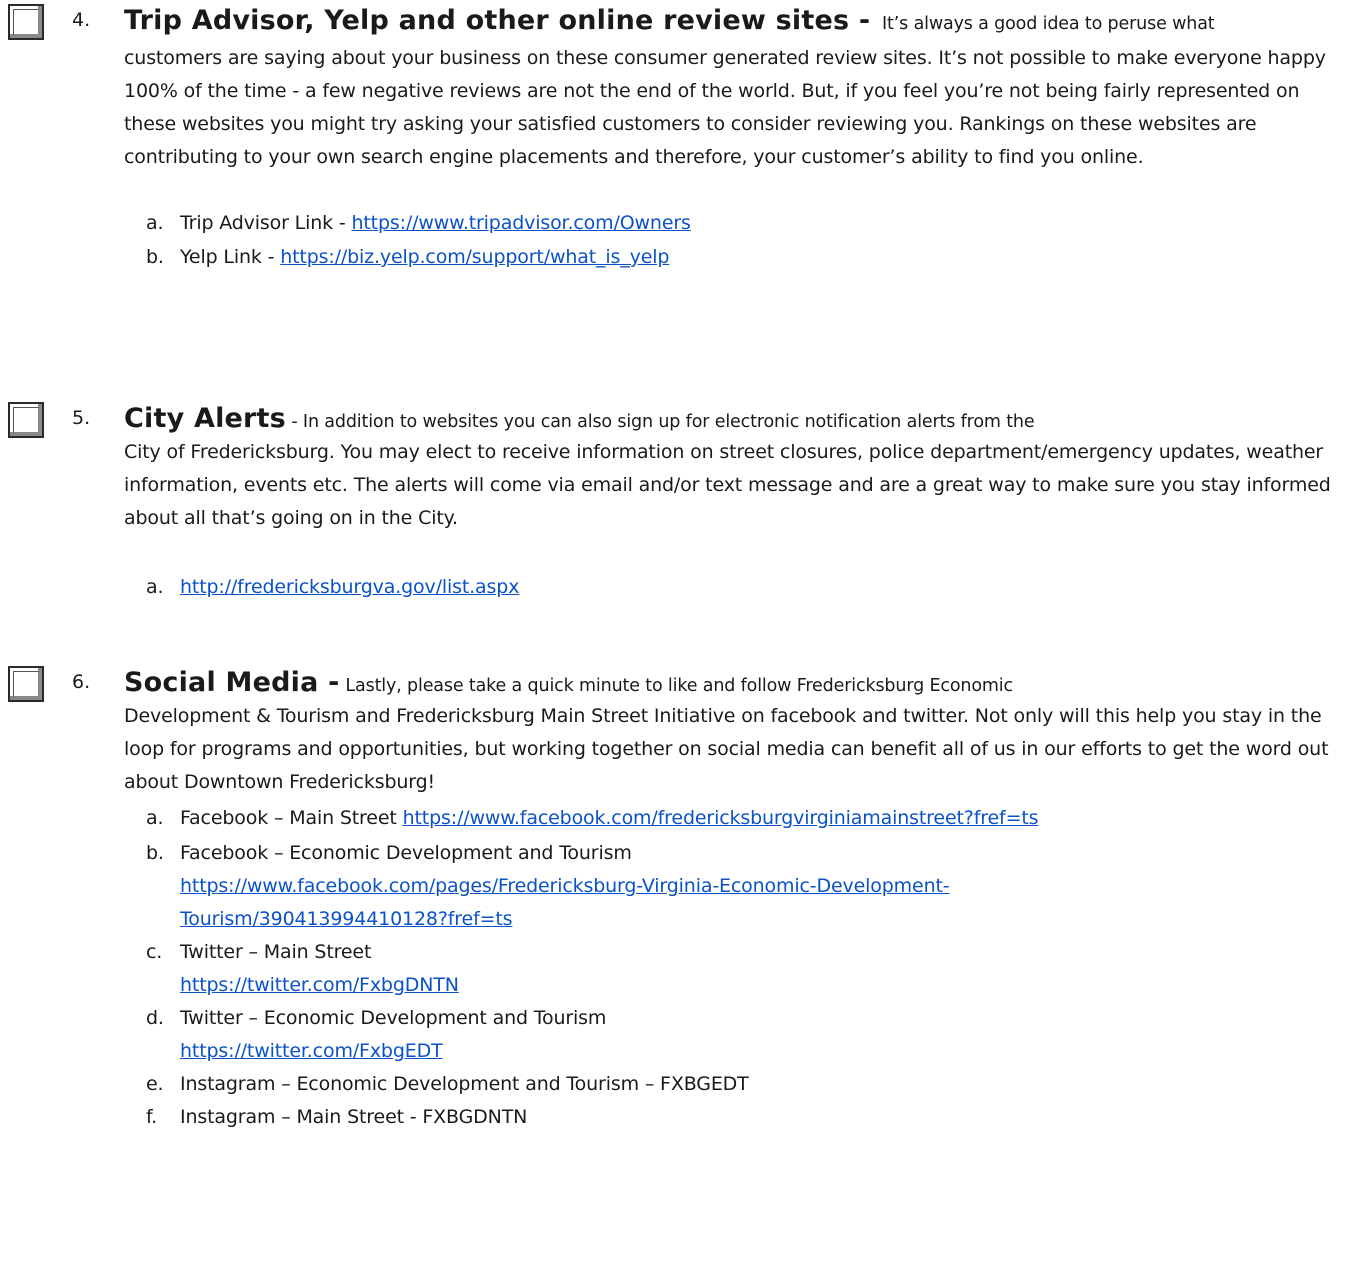 The height and width of the screenshot is (1269, 1359). Describe the element at coordinates (266, 223) in the screenshot. I see `list-item-label: Trip Advisor Link -` at that location.